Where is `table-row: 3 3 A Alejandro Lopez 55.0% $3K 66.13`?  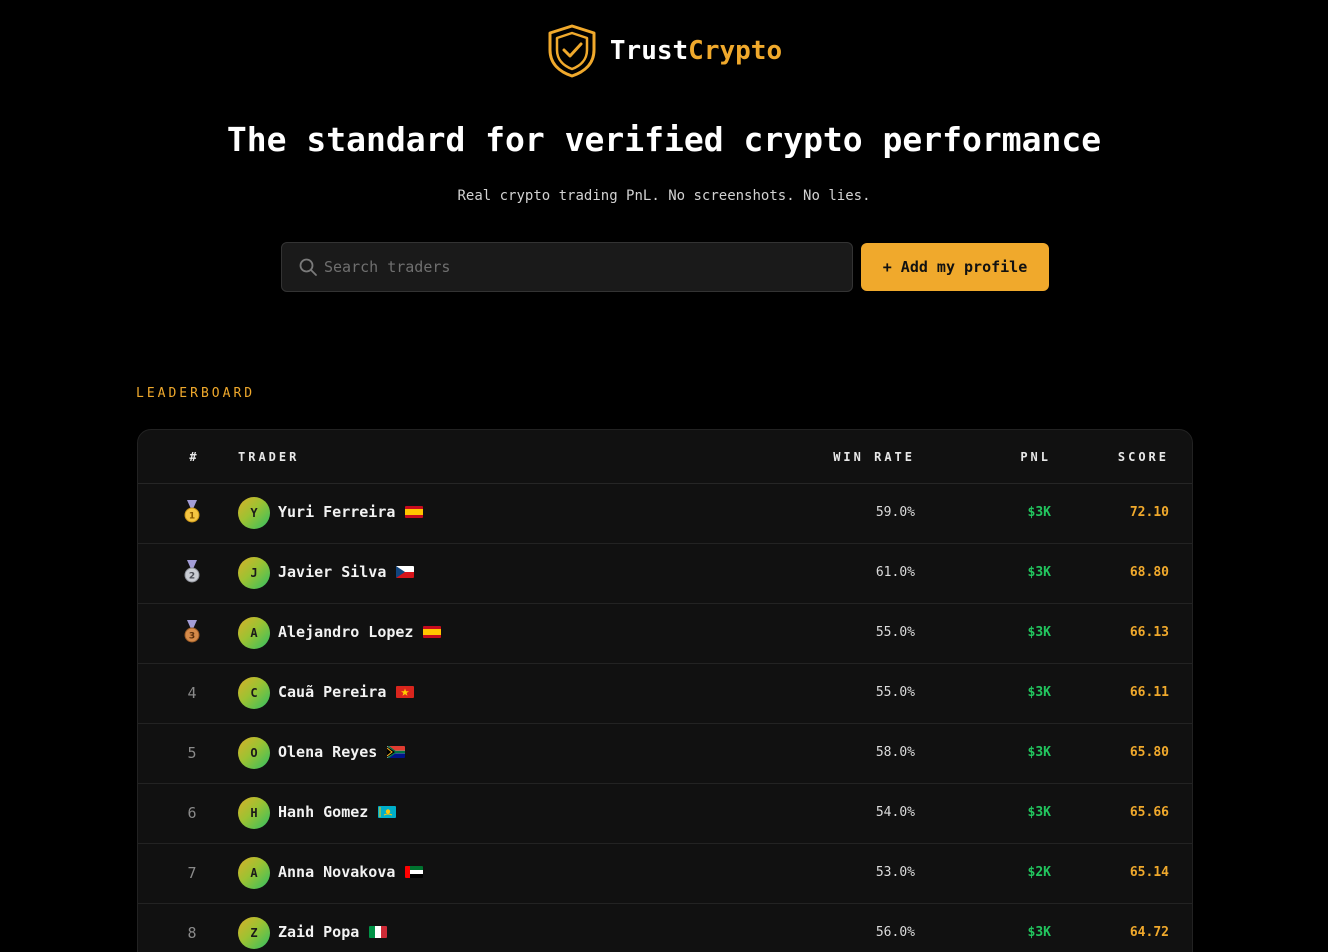
table-row: 3 3 A Alejandro Lopez 55.0% $3K 66.13 is located at coordinates (665, 634).